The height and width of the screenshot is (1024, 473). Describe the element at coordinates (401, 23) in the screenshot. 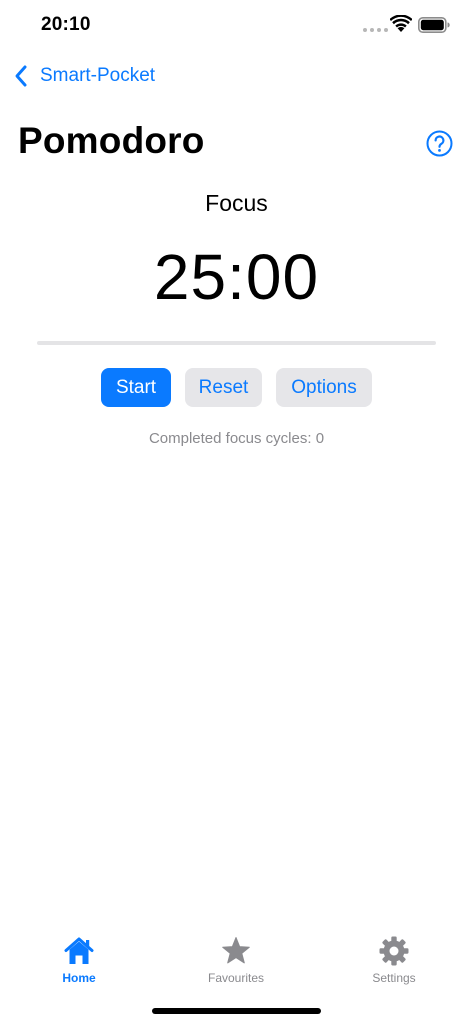

I see `wifi-icon` at that location.